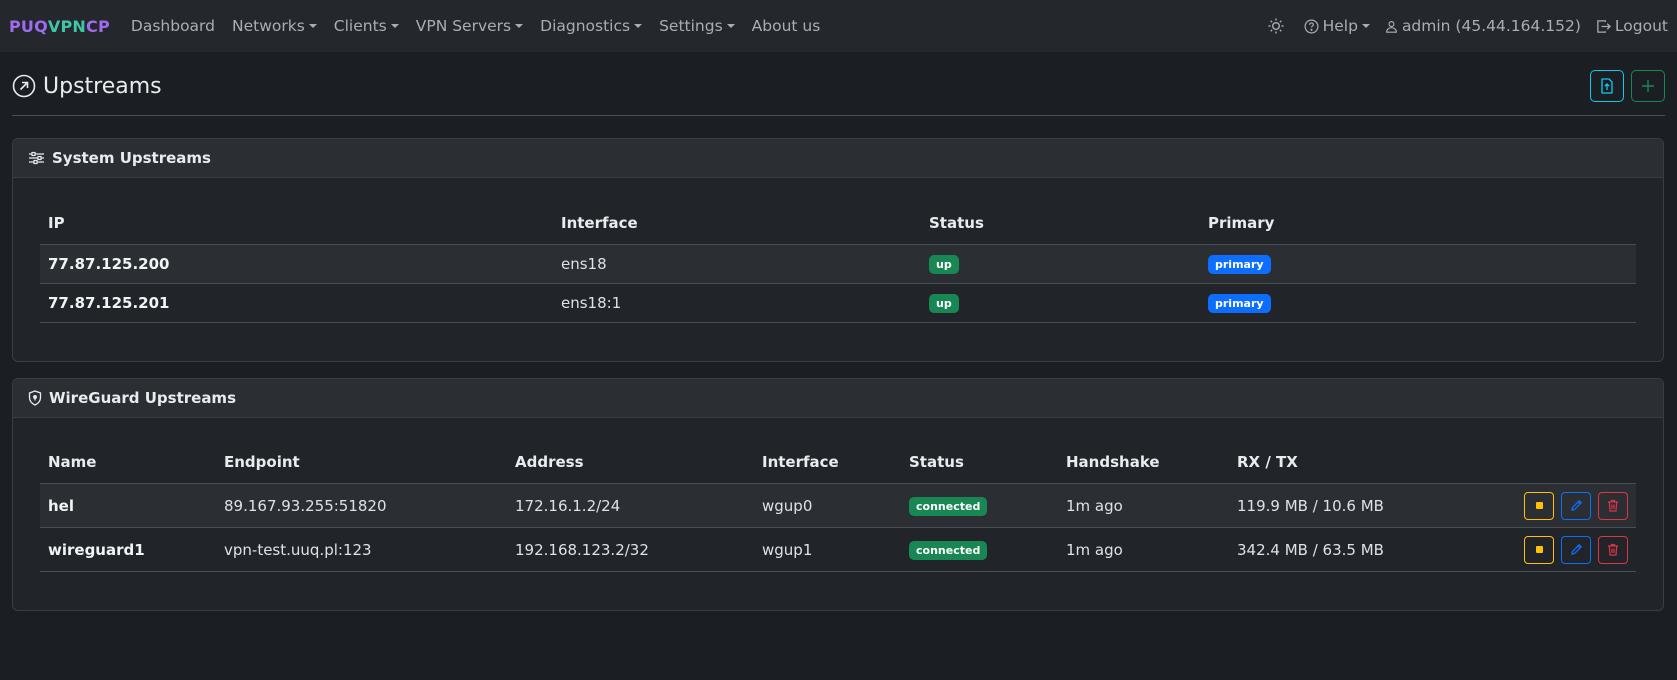 The image size is (1677, 680). Describe the element at coordinates (697, 26) in the screenshot. I see `nav-settings: Settings` at that location.